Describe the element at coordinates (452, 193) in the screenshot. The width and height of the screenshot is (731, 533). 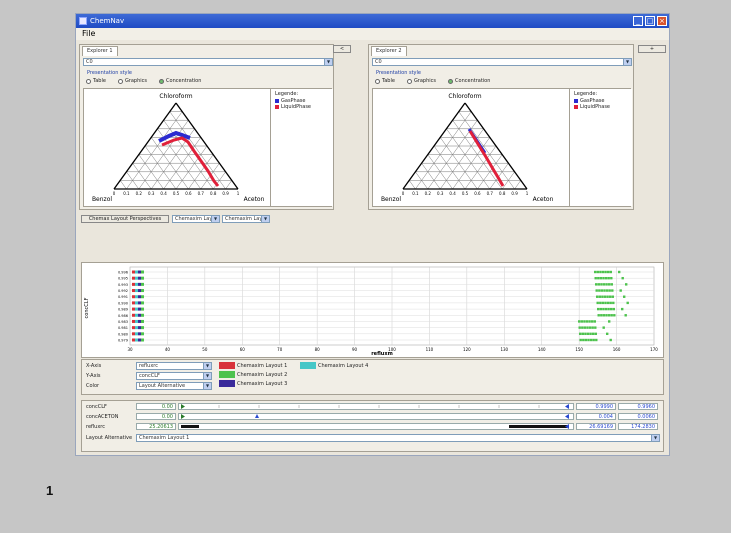
I see `ternary-tick-label: 0.4` at that location.